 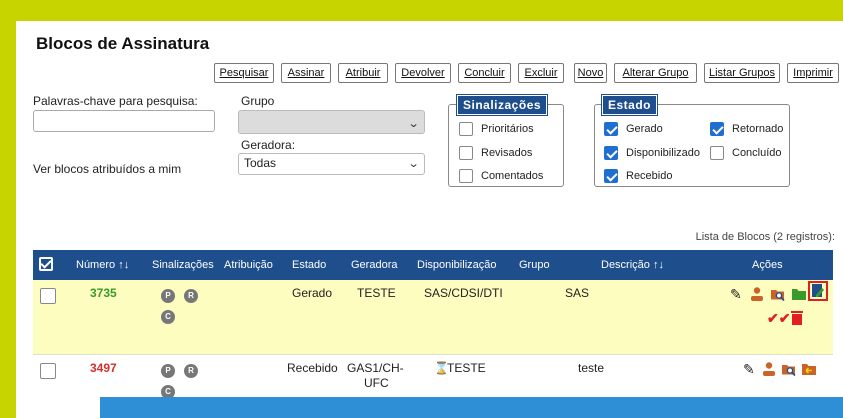 What do you see at coordinates (58, 407) in the screenshot?
I see `bottom-left-bar` at bounding box center [58, 407].